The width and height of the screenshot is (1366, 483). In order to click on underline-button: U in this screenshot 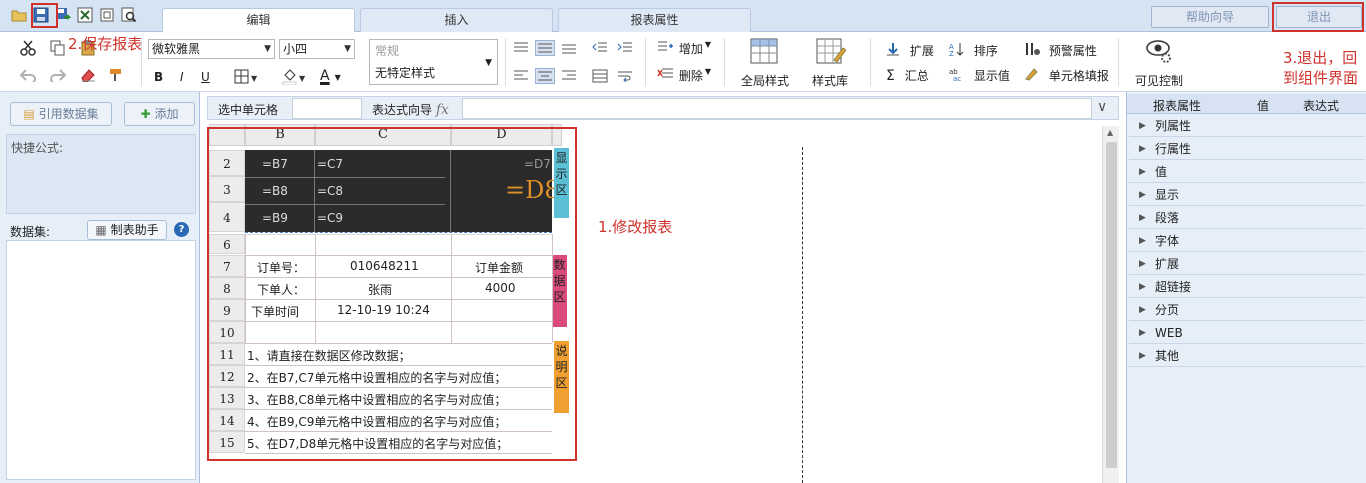, I will do `click(205, 77)`.